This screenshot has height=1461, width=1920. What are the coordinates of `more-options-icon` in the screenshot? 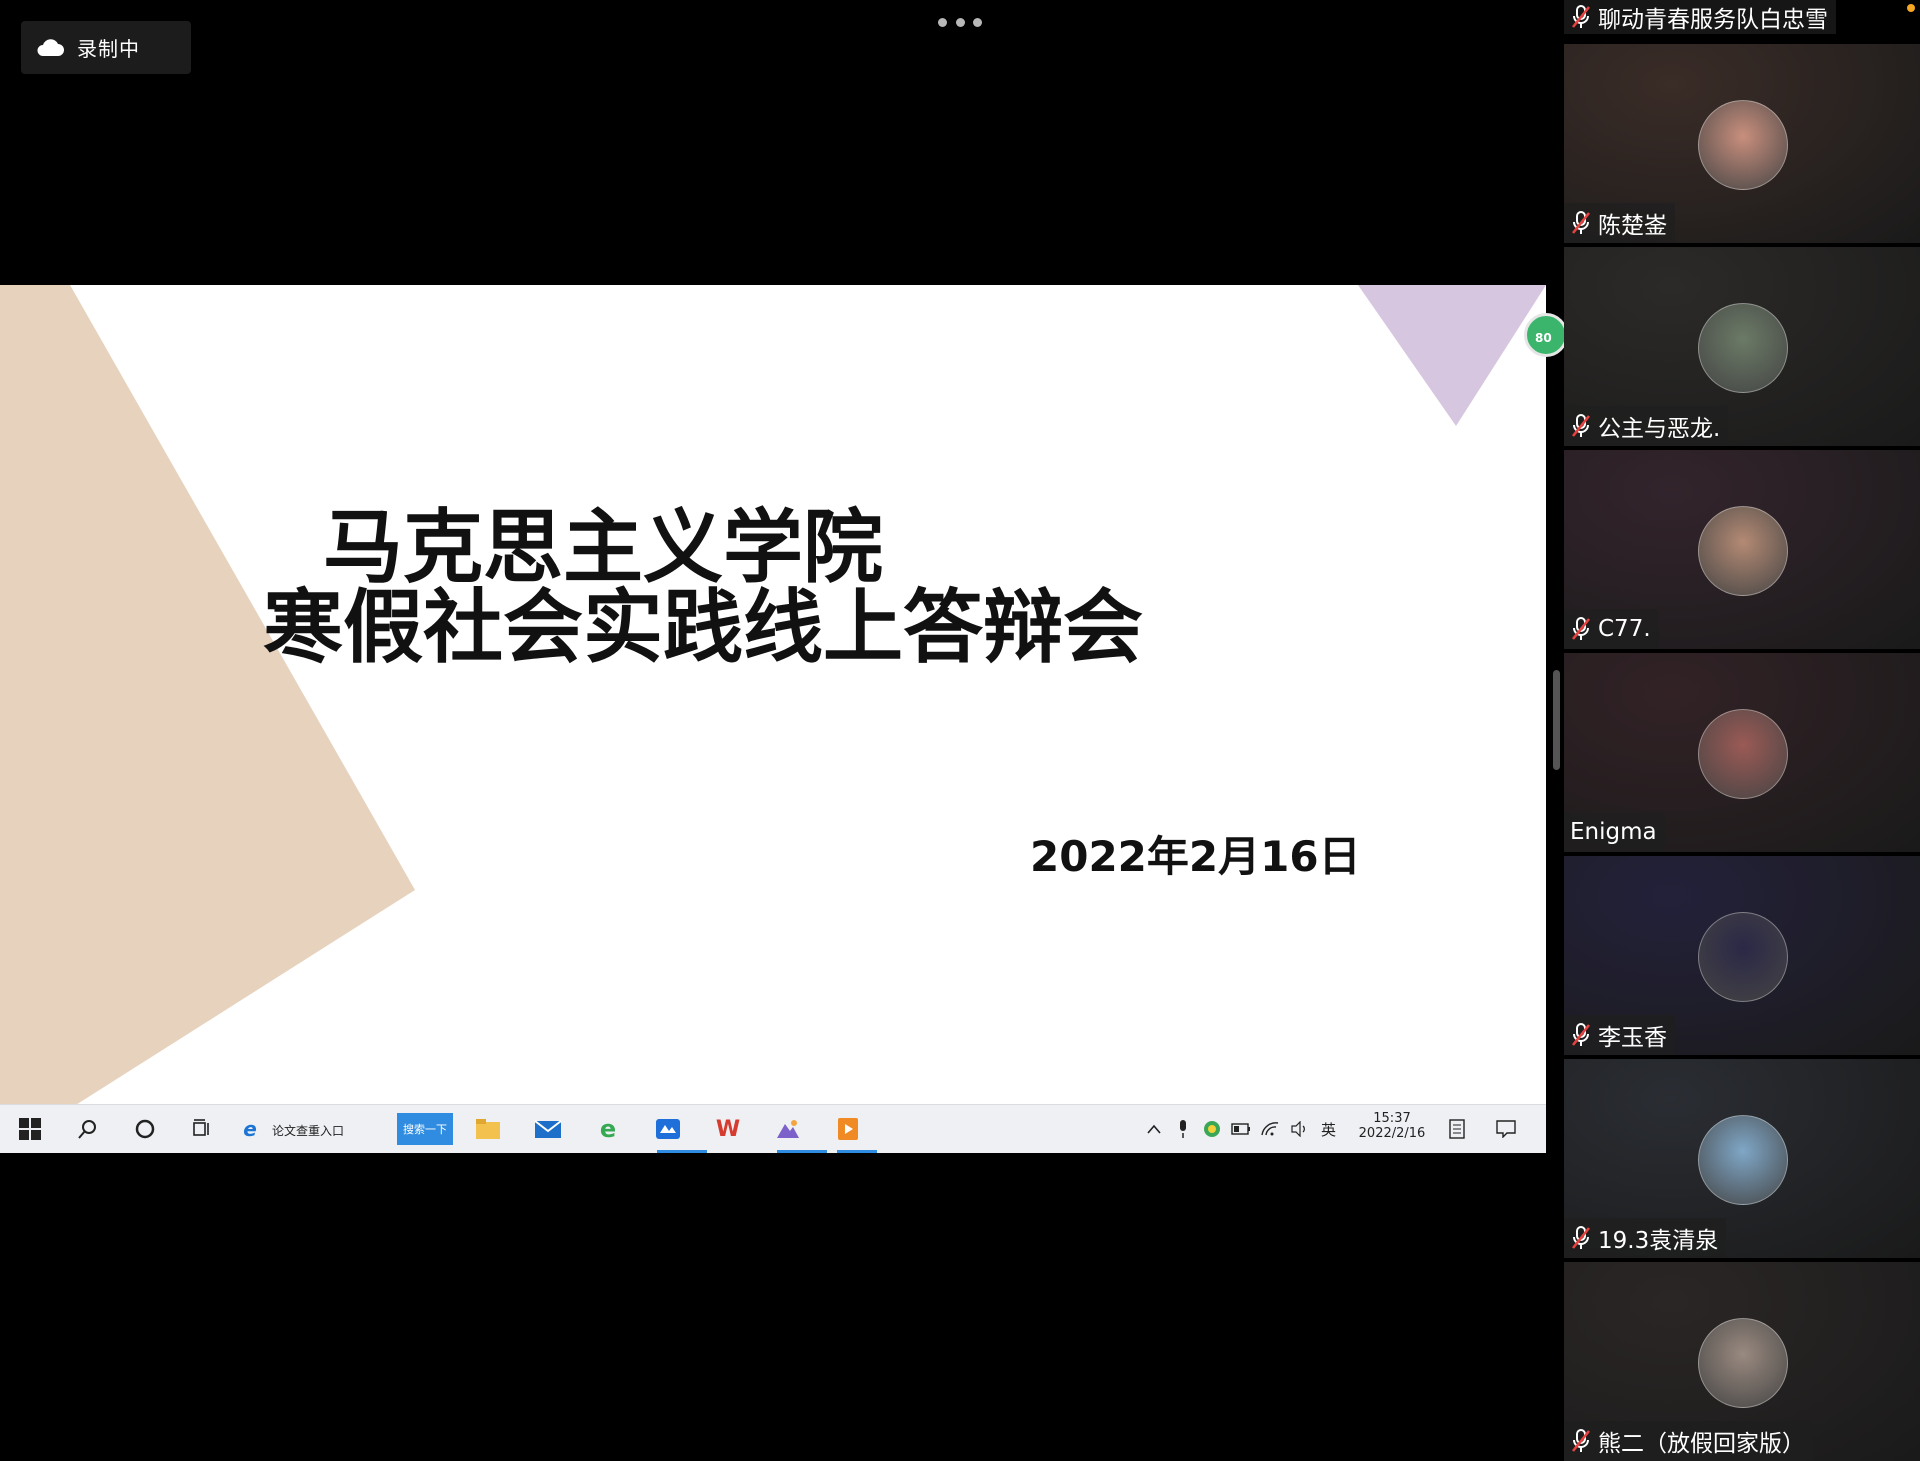 It's located at (960, 22).